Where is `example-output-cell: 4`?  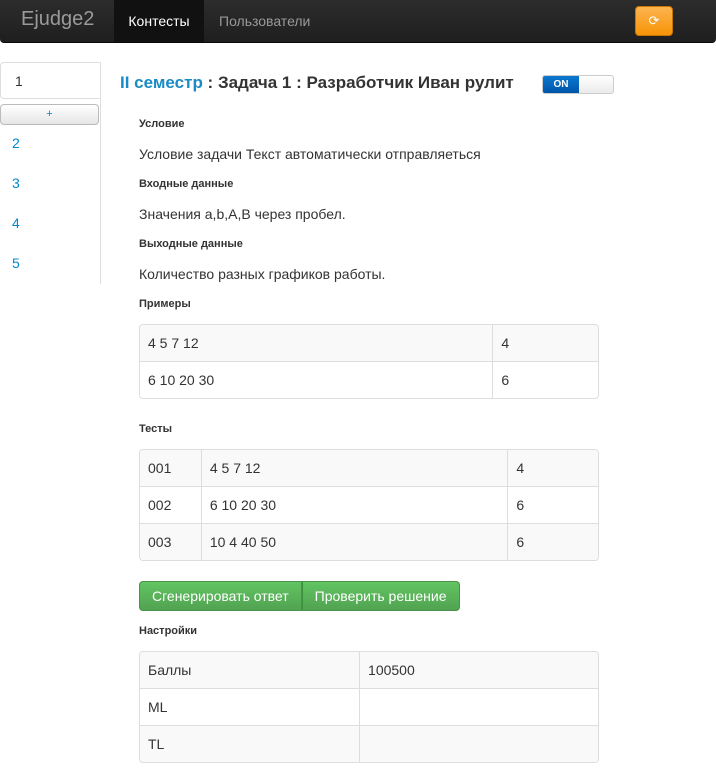
example-output-cell: 4 is located at coordinates (545, 343).